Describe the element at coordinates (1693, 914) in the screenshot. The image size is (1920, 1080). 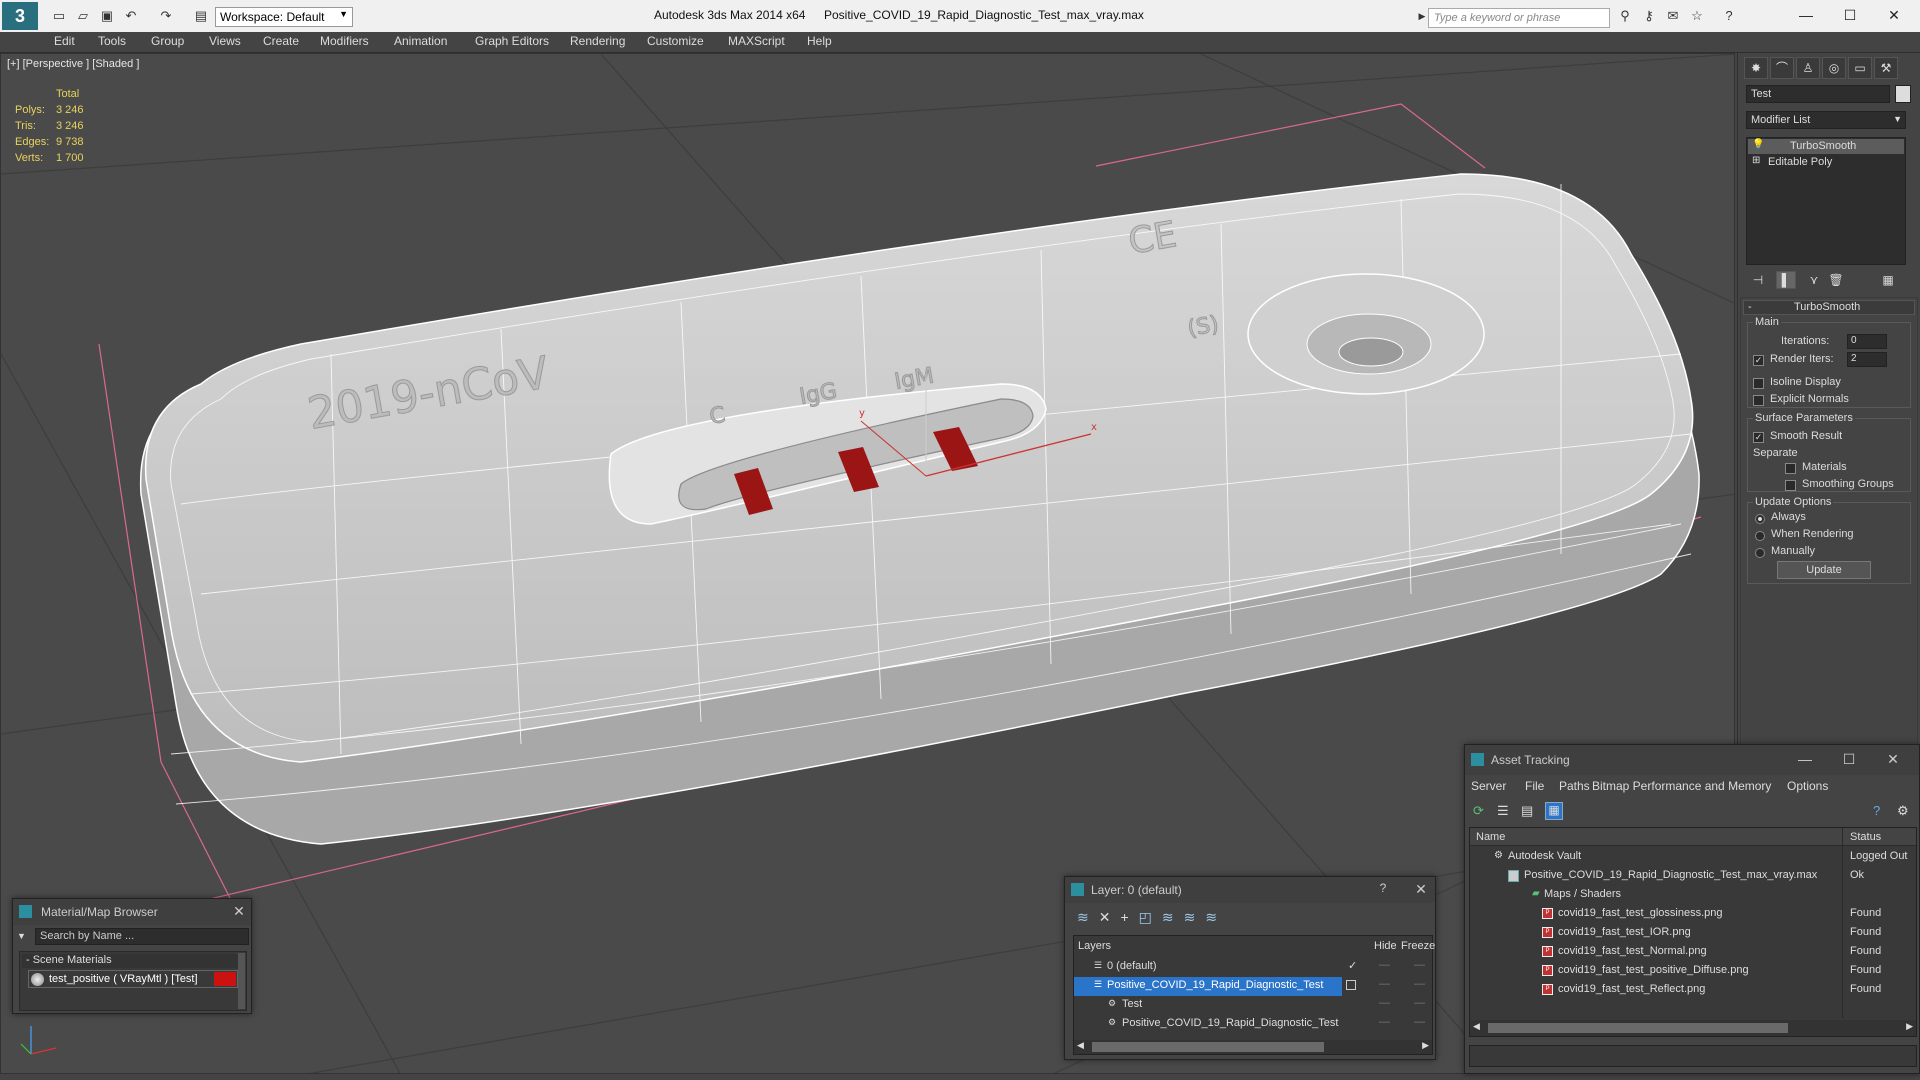
I see `asset-row-bitmap: P covid19_fast_test_glossiness.png Found` at that location.